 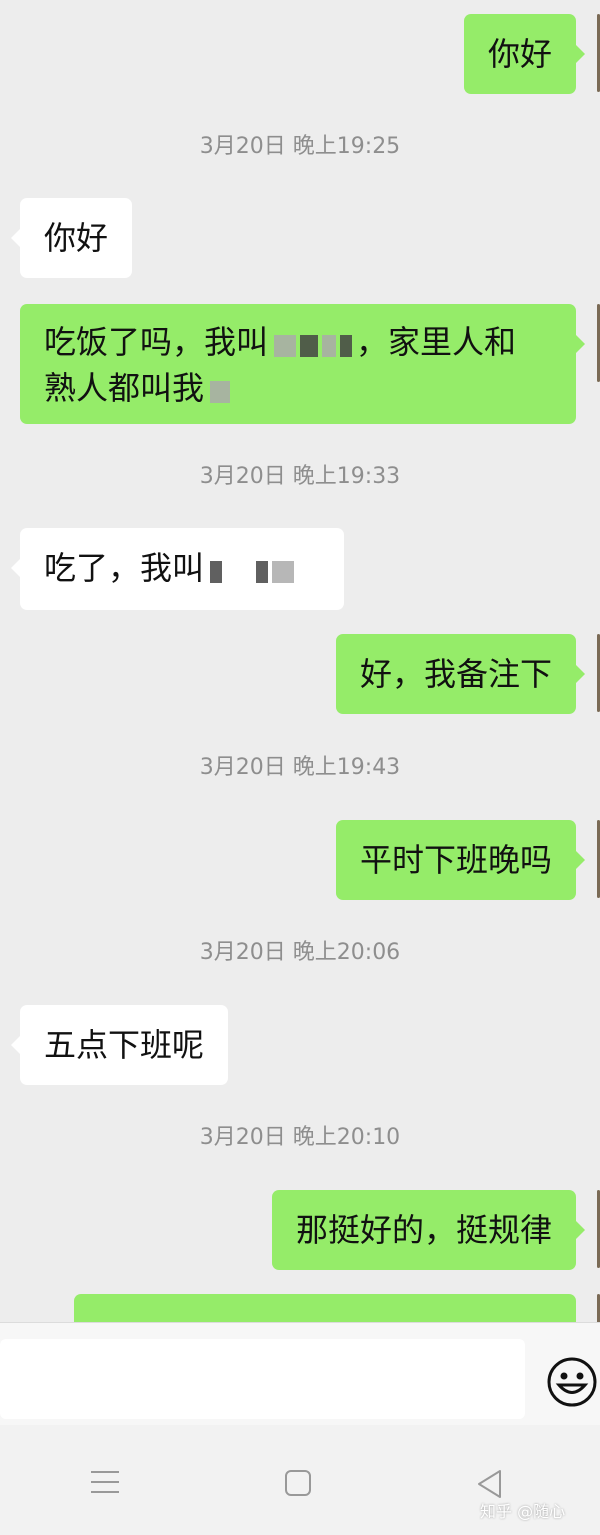 I want to click on back-triangle-icon, so click(x=490, y=1484).